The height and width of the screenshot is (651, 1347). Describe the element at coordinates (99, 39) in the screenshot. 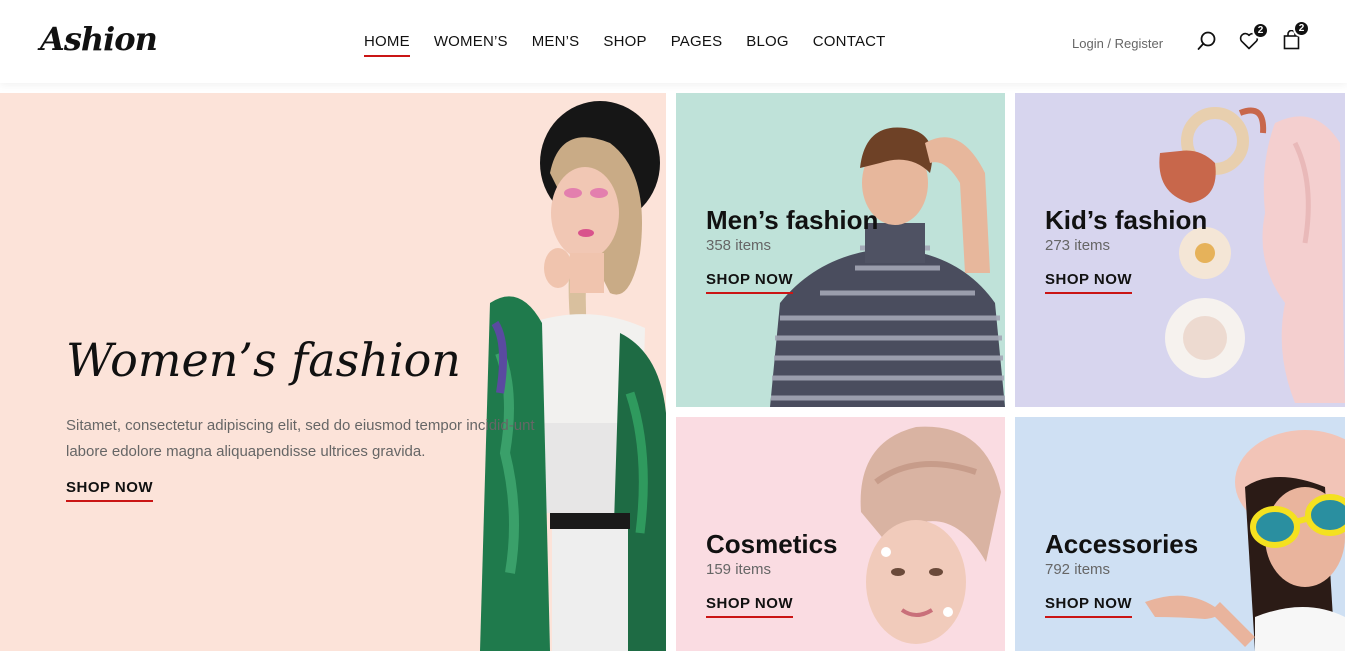

I see `site-logo: Ashion` at that location.